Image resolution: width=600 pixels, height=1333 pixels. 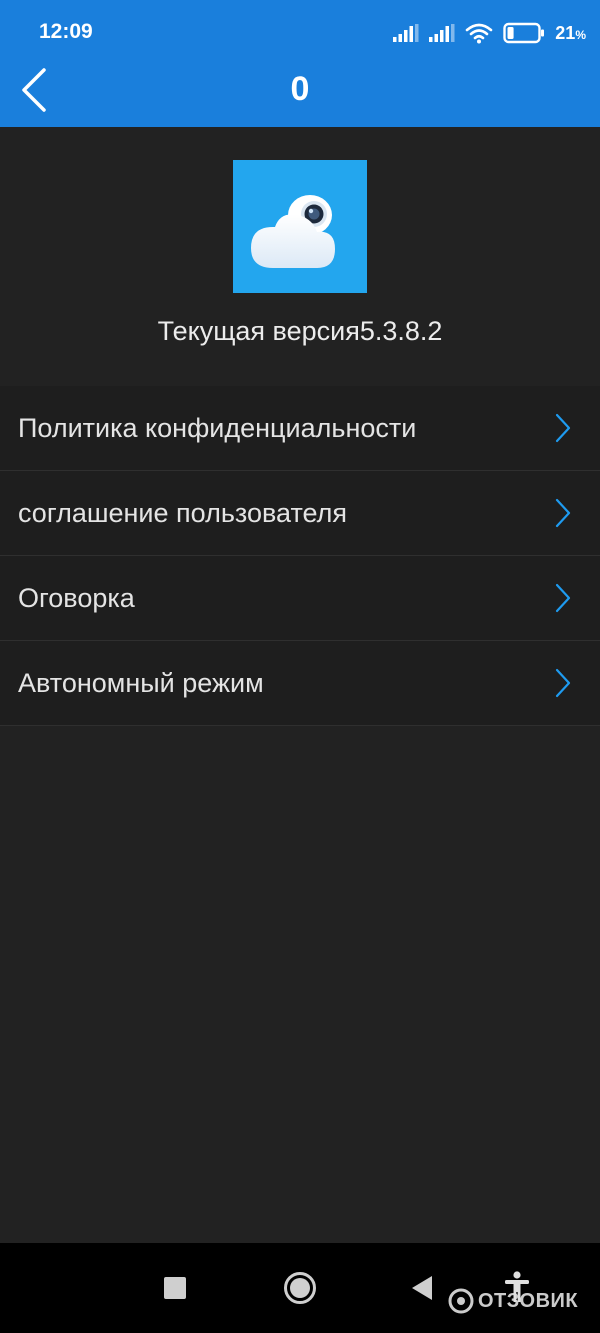 I want to click on watermark: ОТЗОВИК, so click(x=513, y=1301).